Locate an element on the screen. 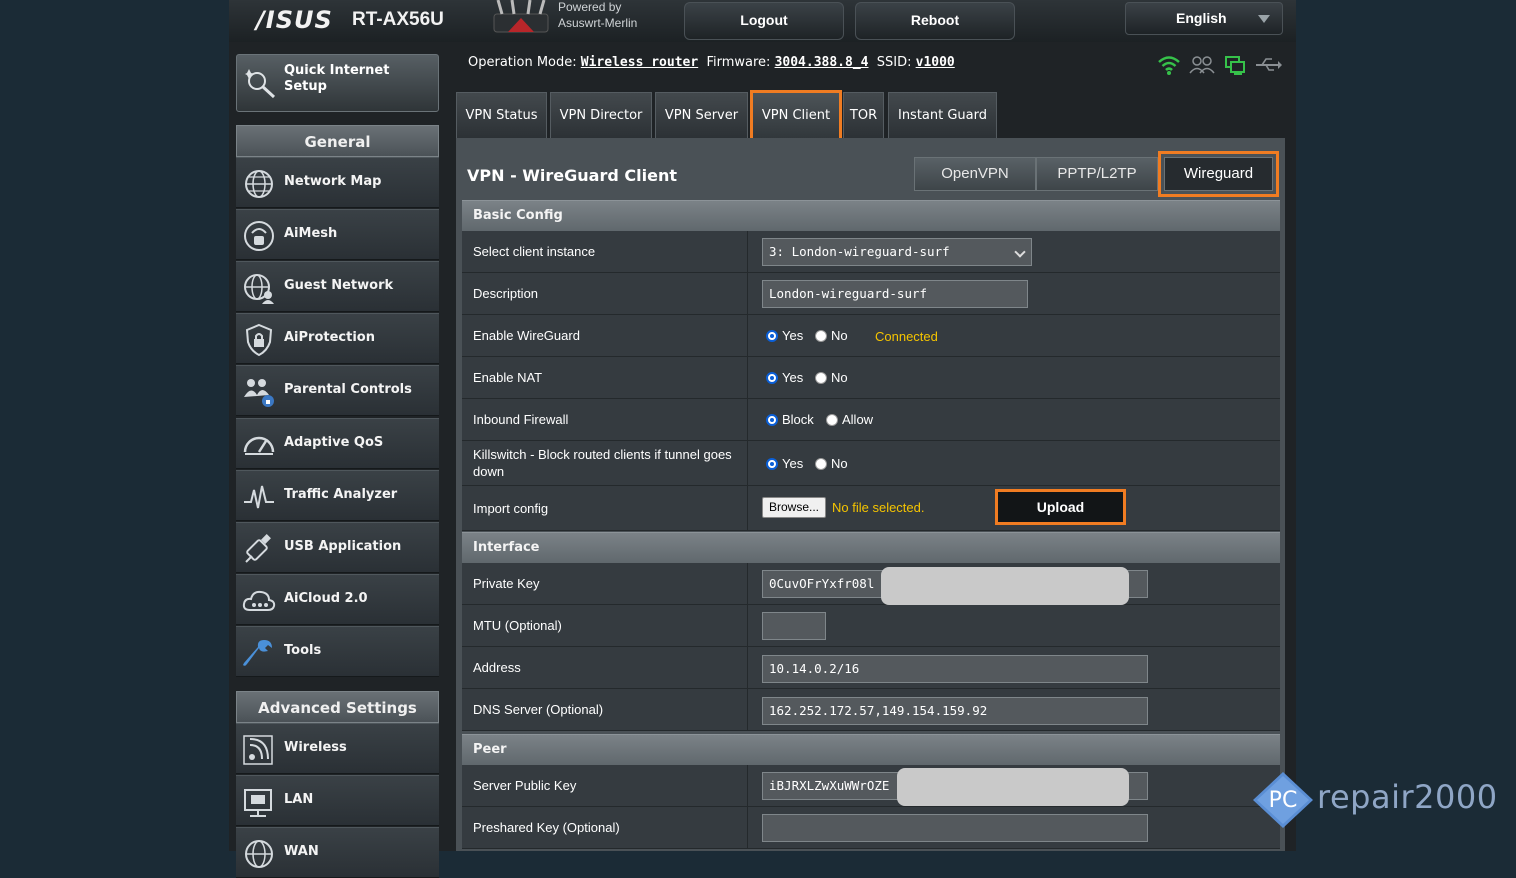 This screenshot has height=878, width=1516. sidebar-item-label: Guest Network is located at coordinates (339, 285).